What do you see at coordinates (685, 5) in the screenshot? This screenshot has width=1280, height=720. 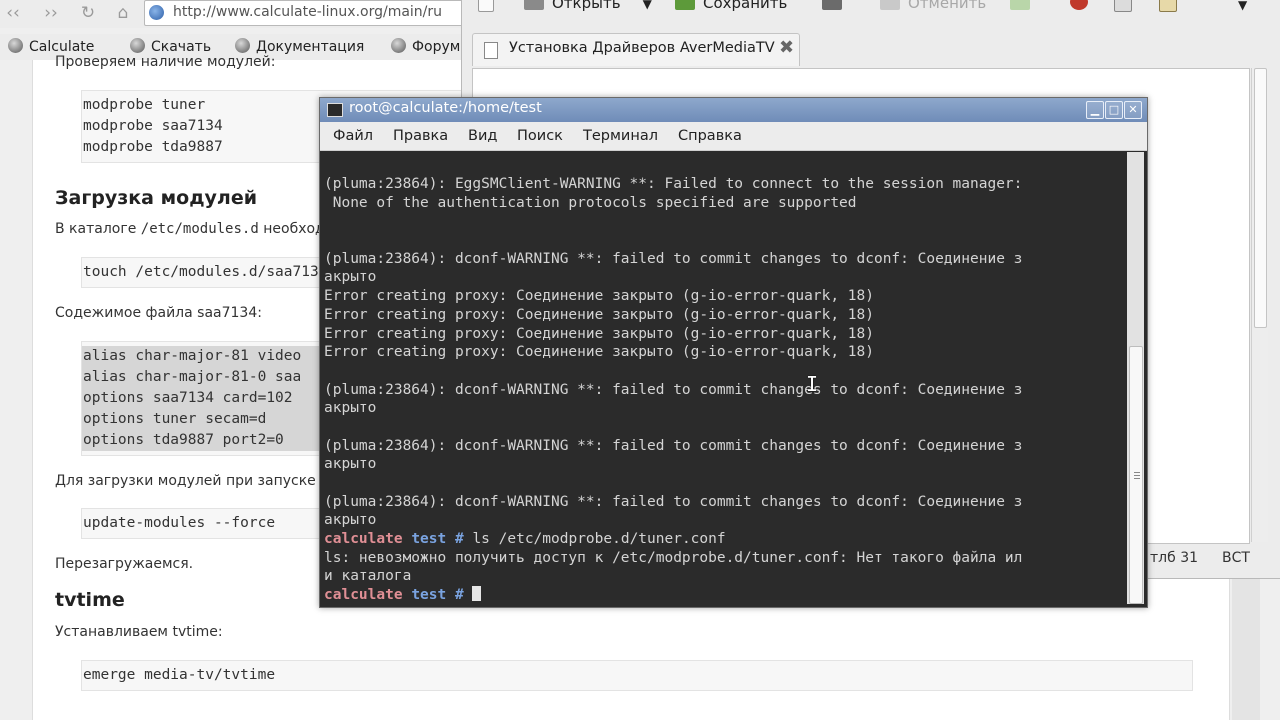 I see `save-icon` at bounding box center [685, 5].